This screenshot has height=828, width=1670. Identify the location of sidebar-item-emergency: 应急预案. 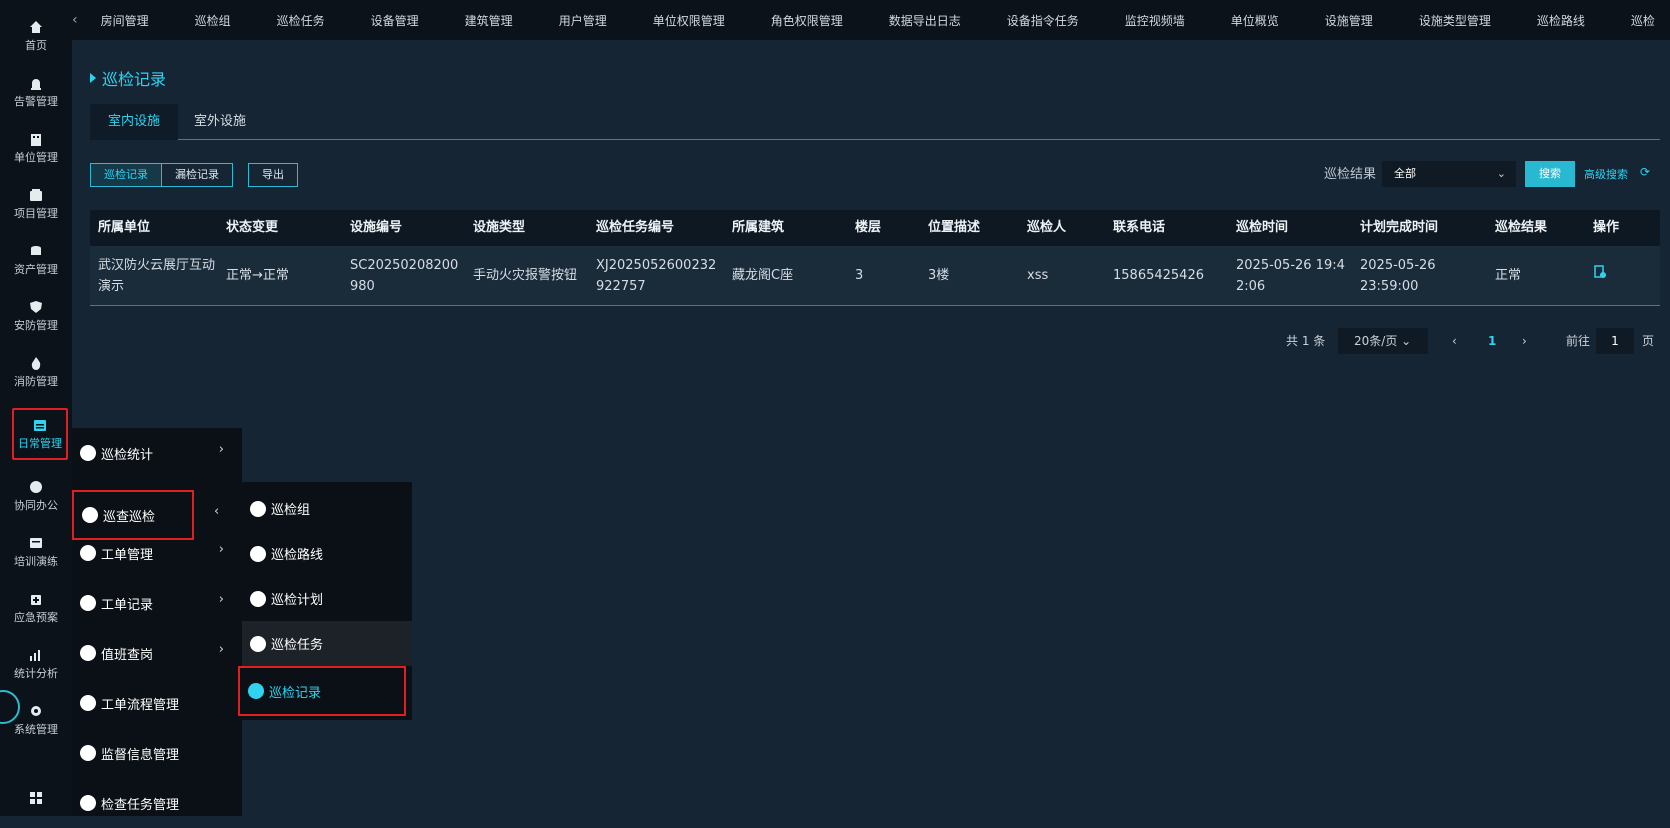
(36, 608).